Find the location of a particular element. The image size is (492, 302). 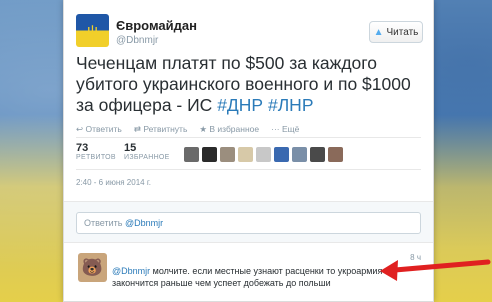

retweet-label: Ретвитнуть is located at coordinates (165, 129).